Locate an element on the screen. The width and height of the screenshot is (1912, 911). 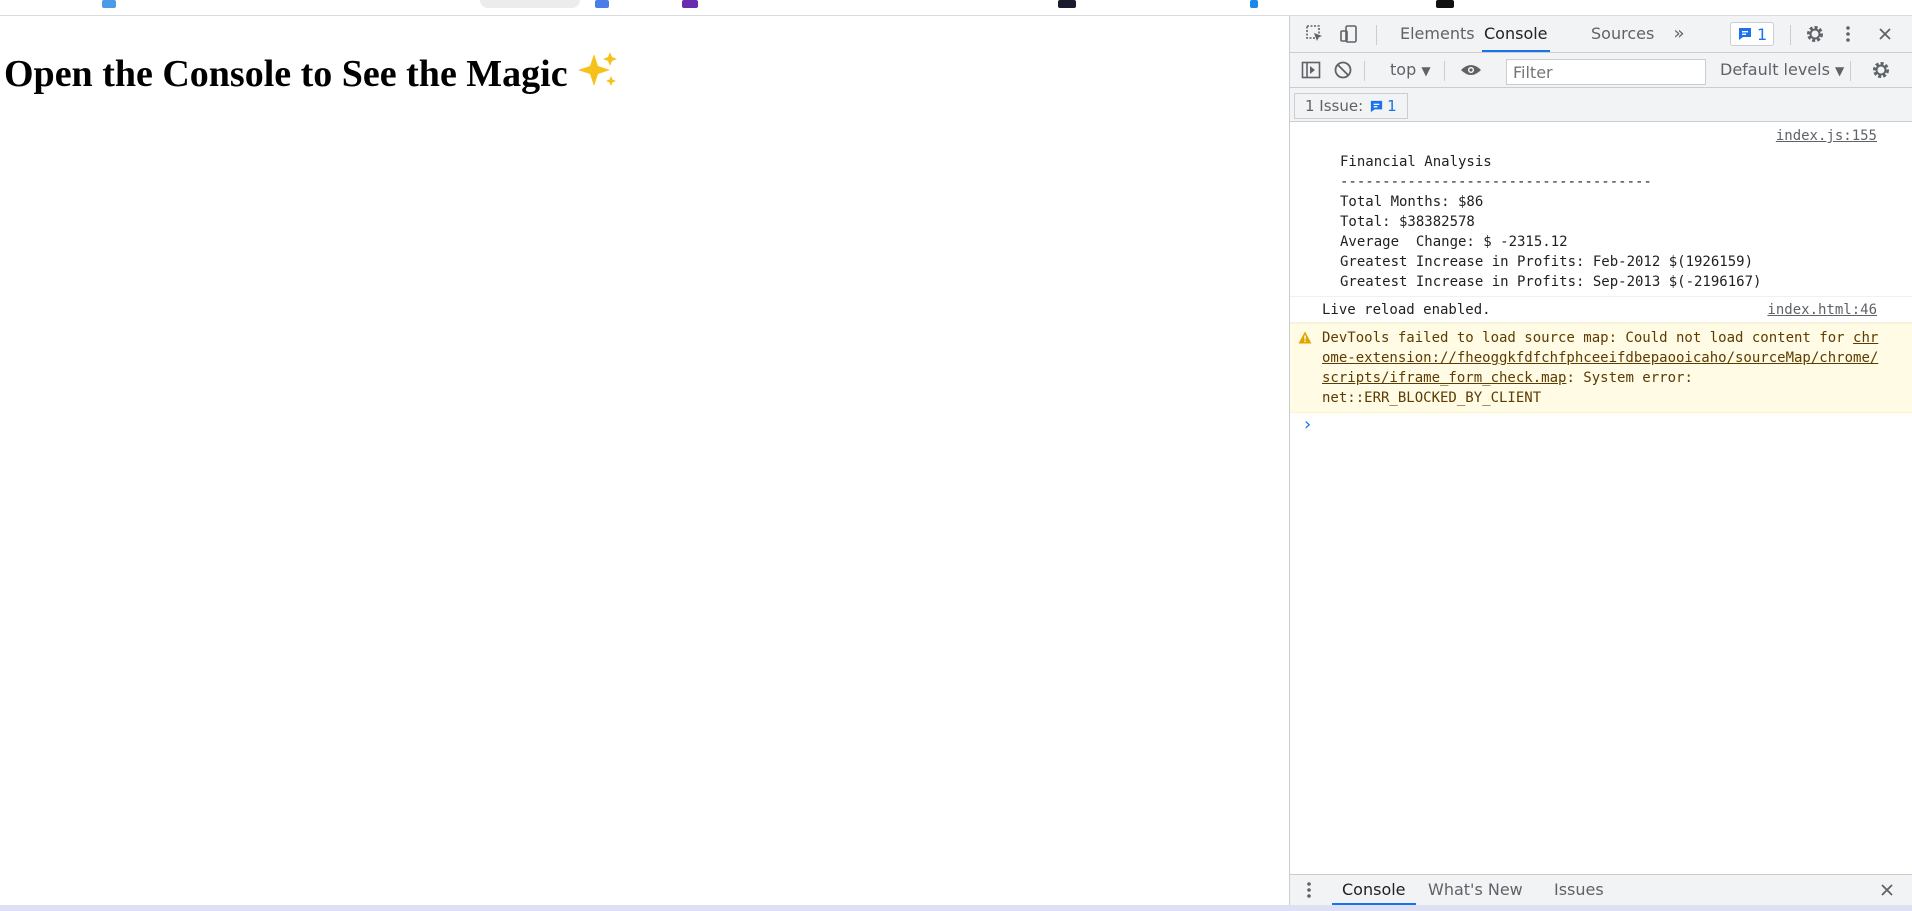
source-link: index.html:46 is located at coordinates (1822, 310).